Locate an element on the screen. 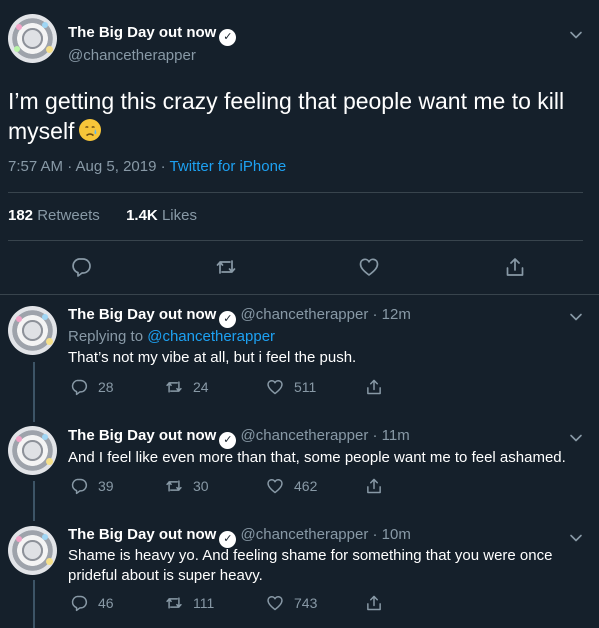  replying-to: Replying to @chancetherapper is located at coordinates (172, 336).